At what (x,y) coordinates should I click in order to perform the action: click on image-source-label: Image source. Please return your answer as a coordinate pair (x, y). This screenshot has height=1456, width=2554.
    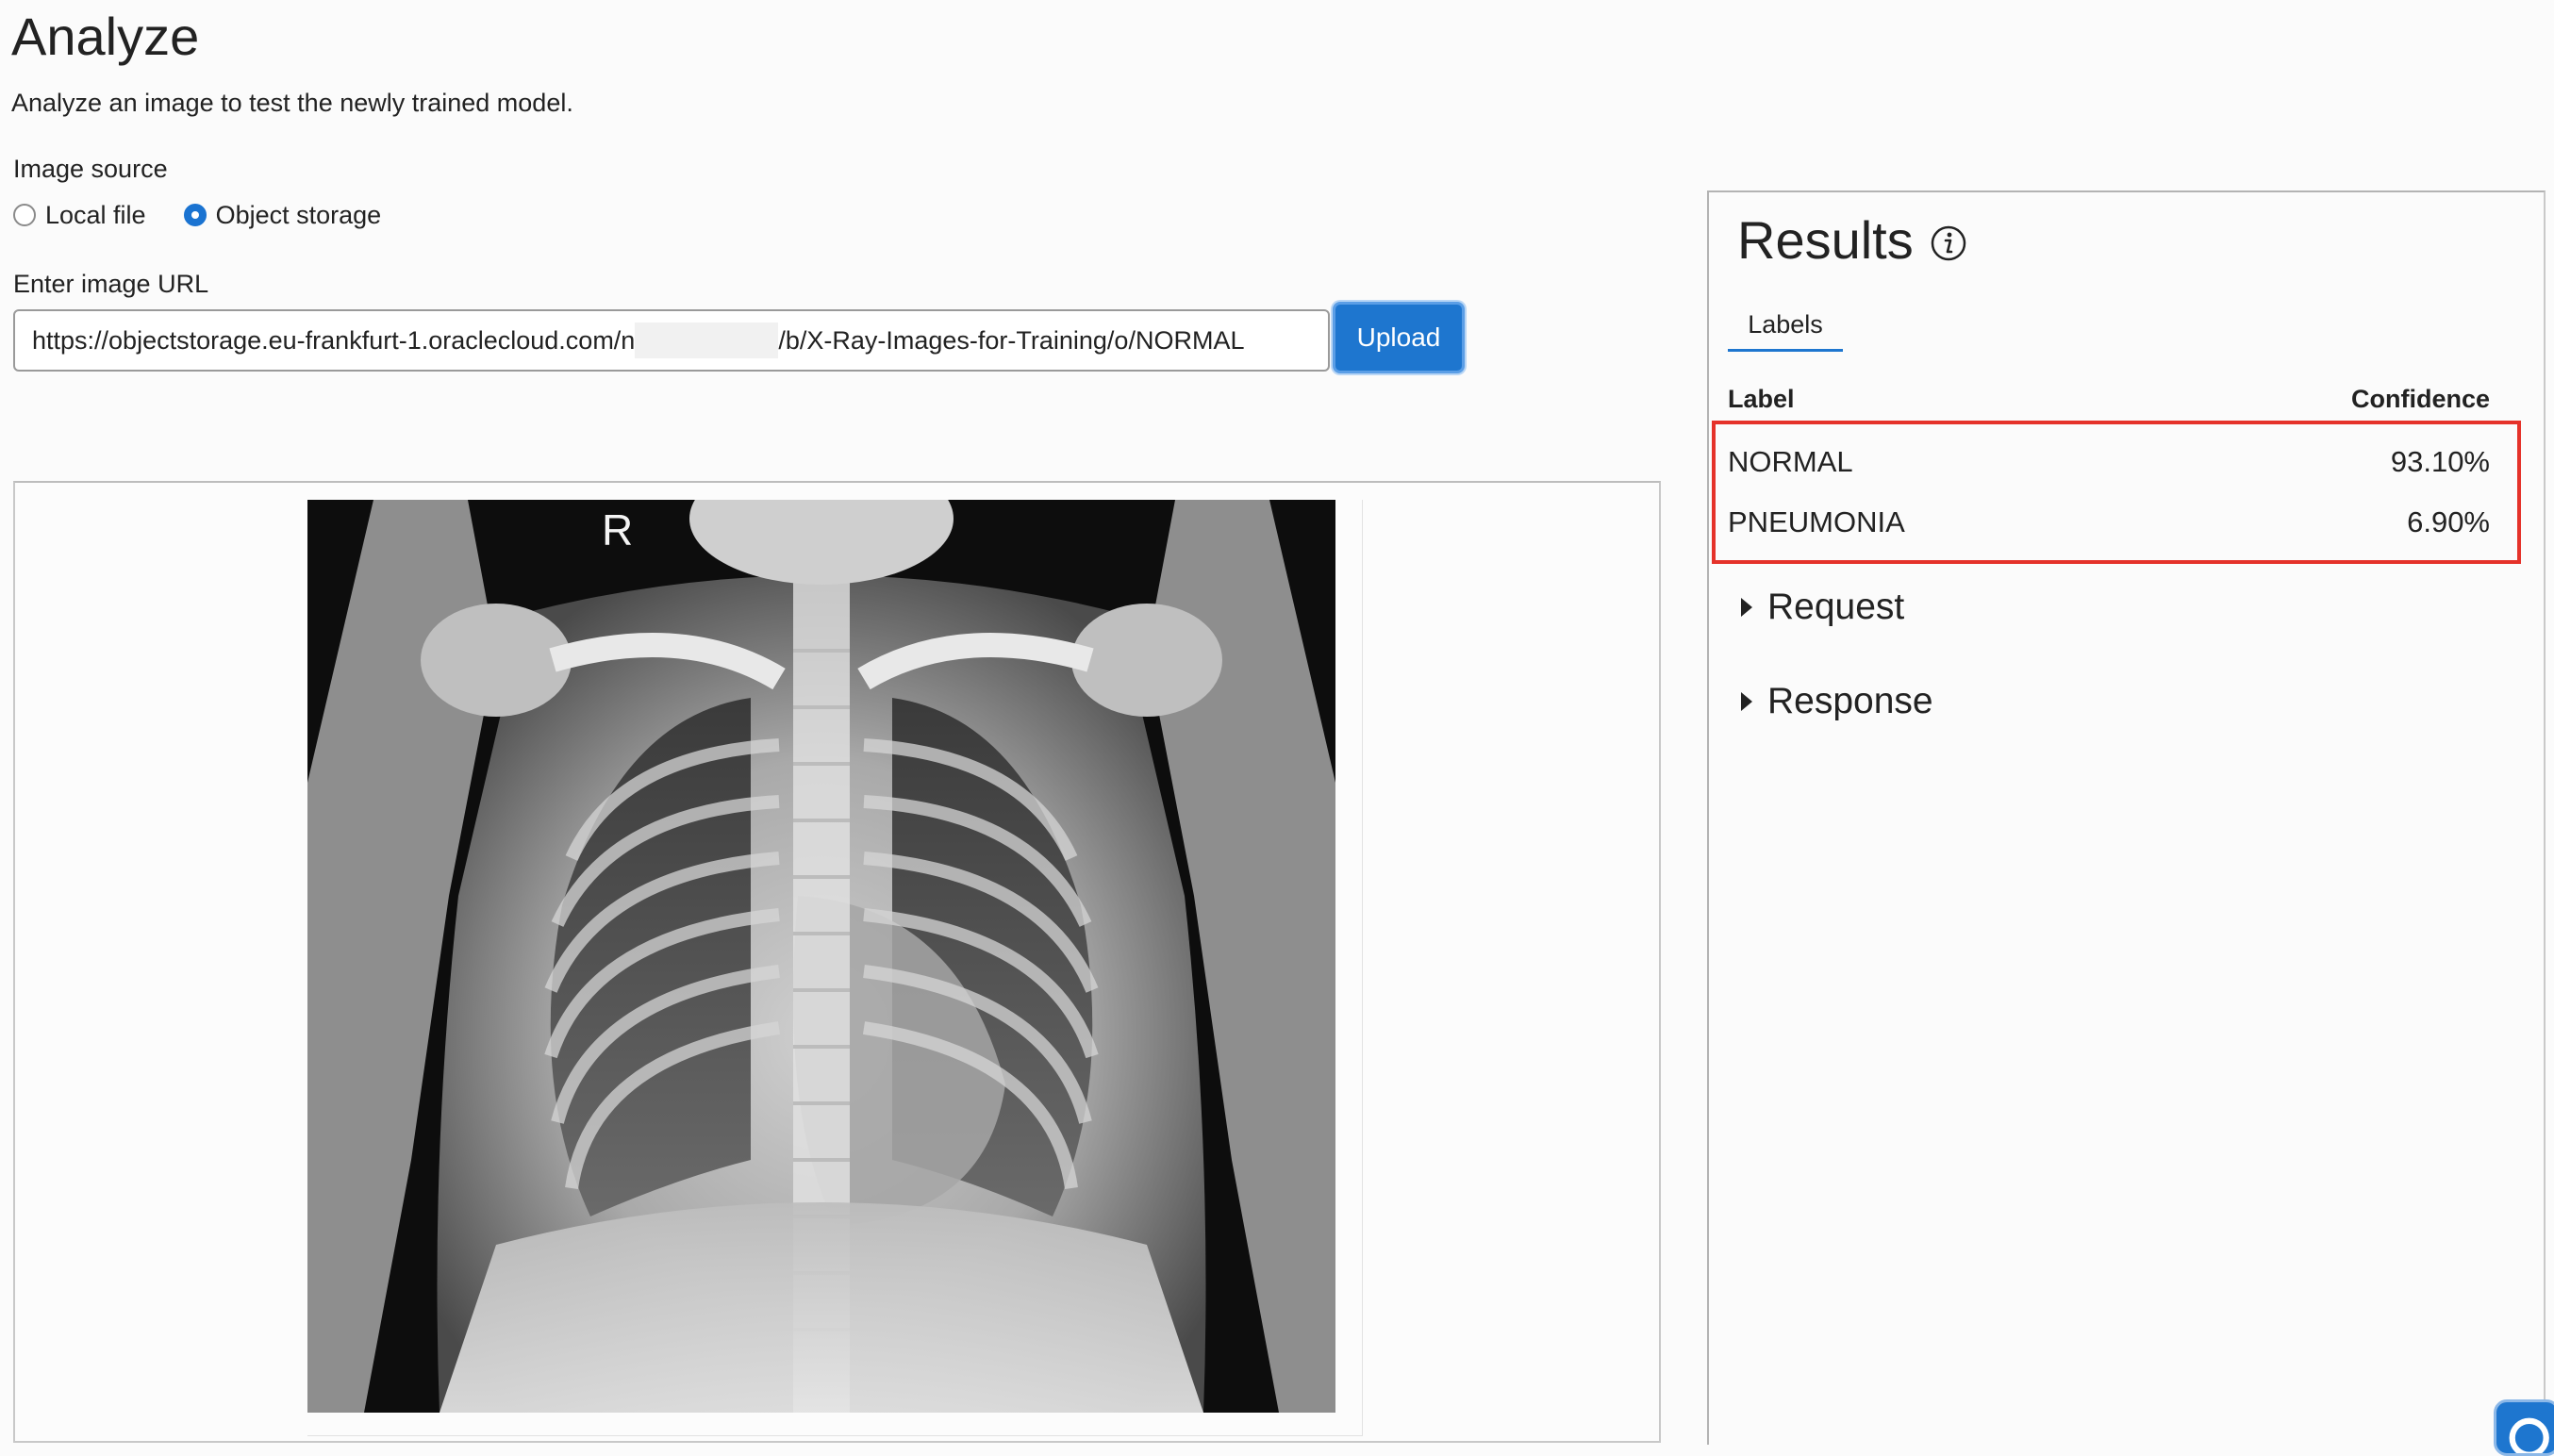
    Looking at the image, I should click on (90, 169).